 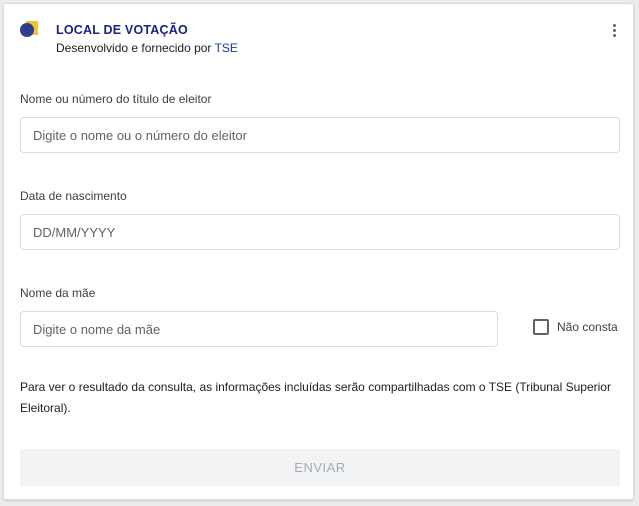 I want to click on card-subtitle: Desenvolvido e fornecido por TSE, so click(x=147, y=48).